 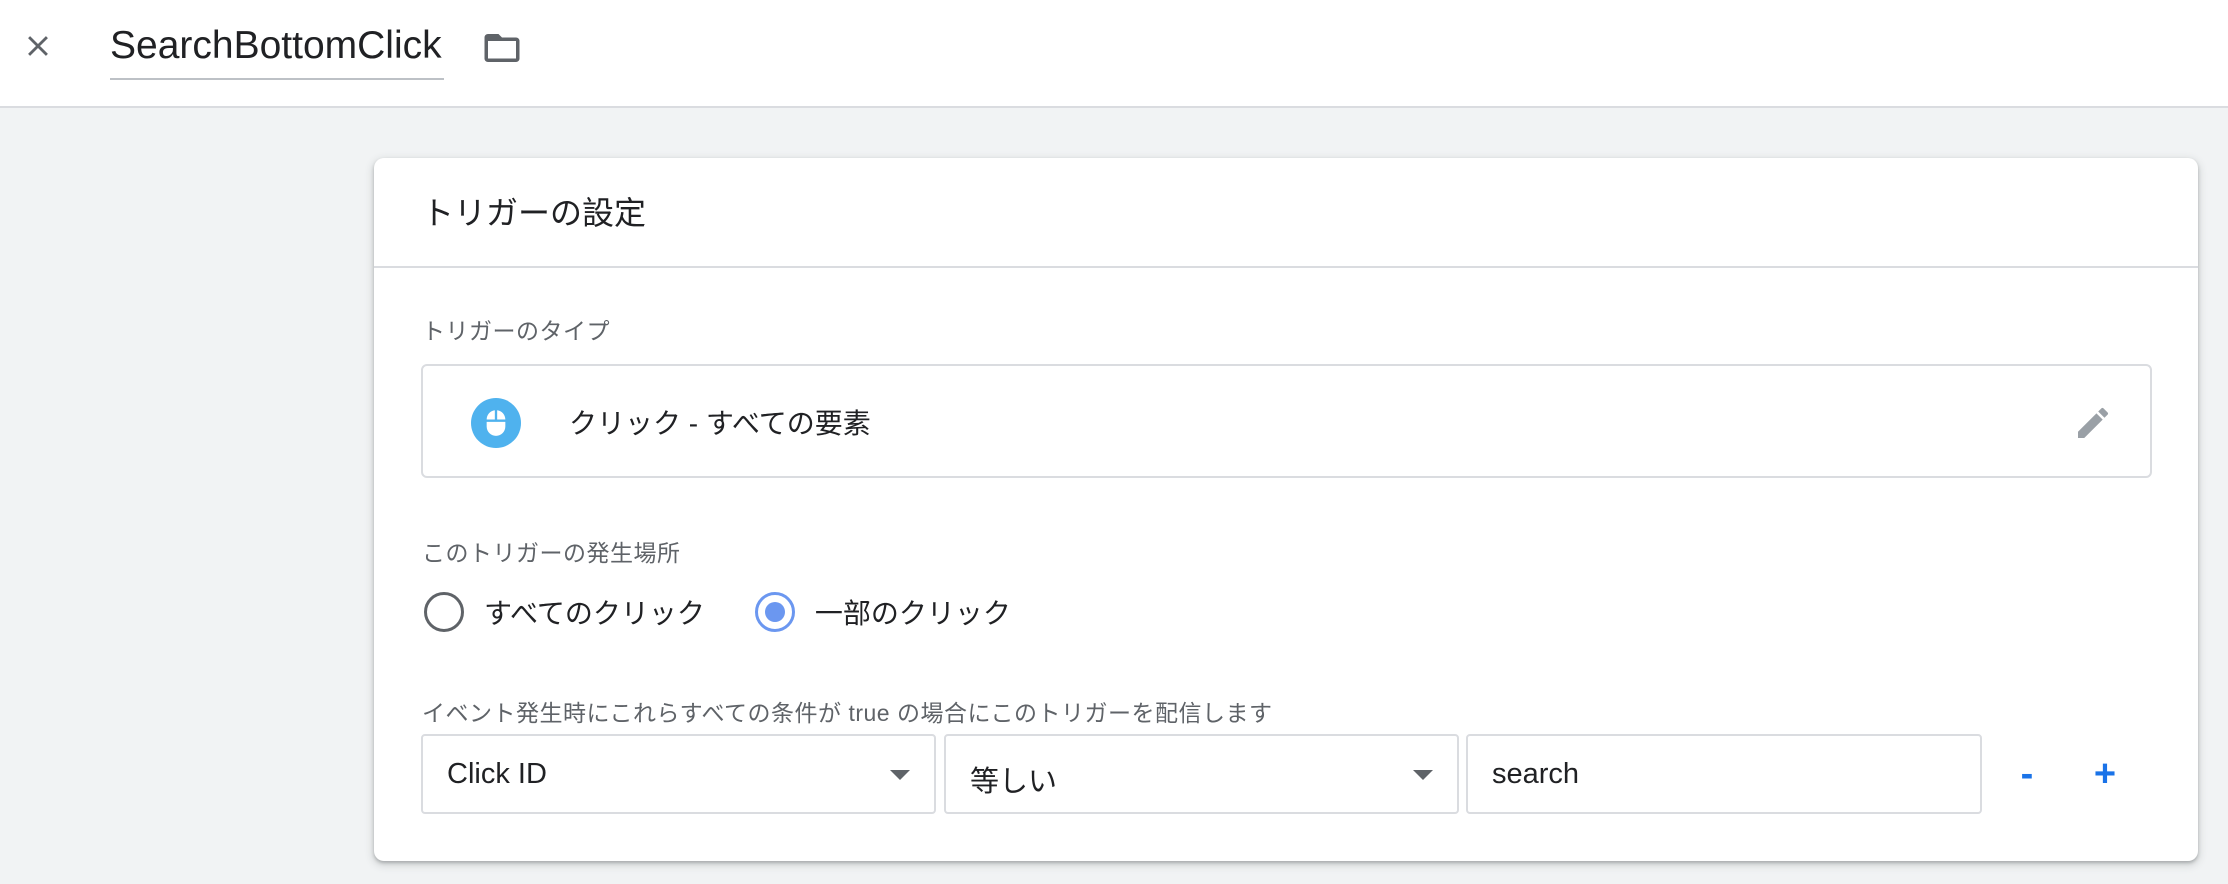 I want to click on radio-some-clicks-label: 一部のクリック, so click(x=912, y=613).